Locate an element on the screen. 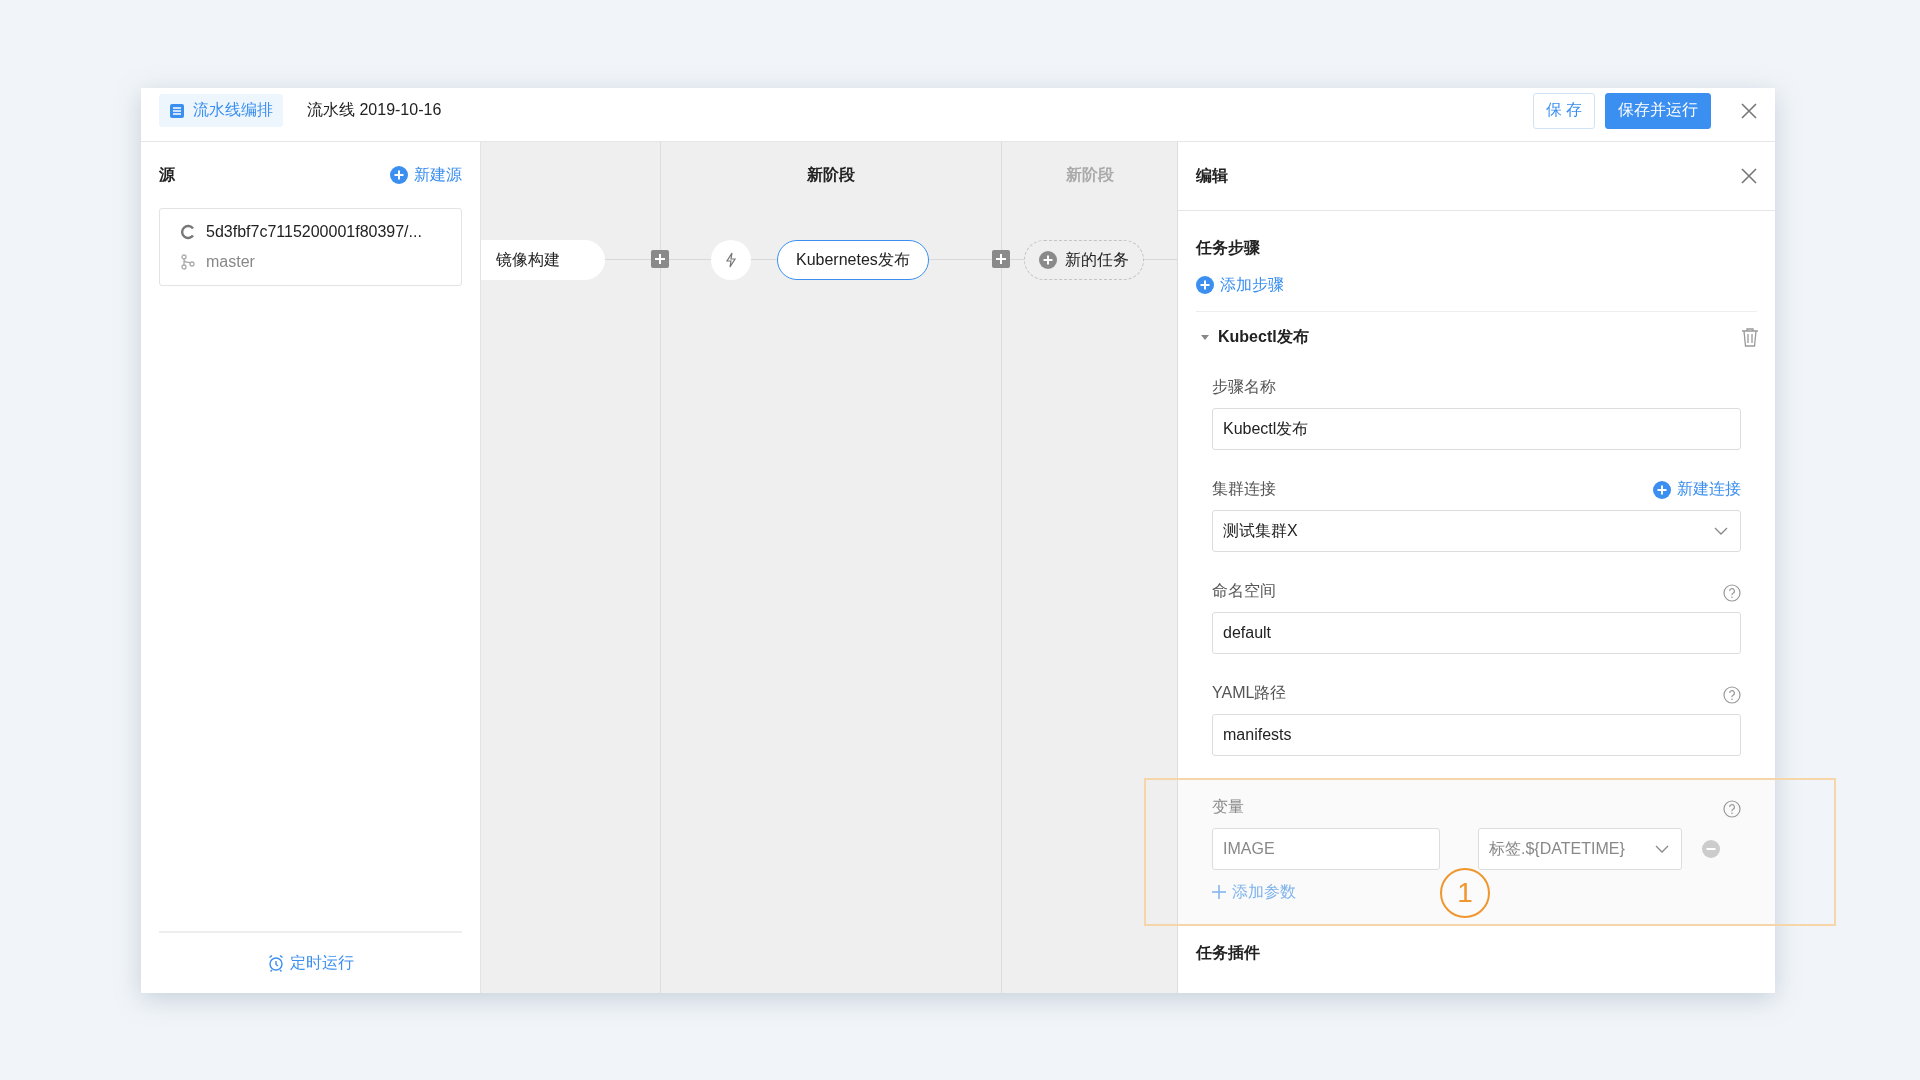 This screenshot has width=1920, height=1080. field-label: 命名空间 is located at coordinates (1244, 591).